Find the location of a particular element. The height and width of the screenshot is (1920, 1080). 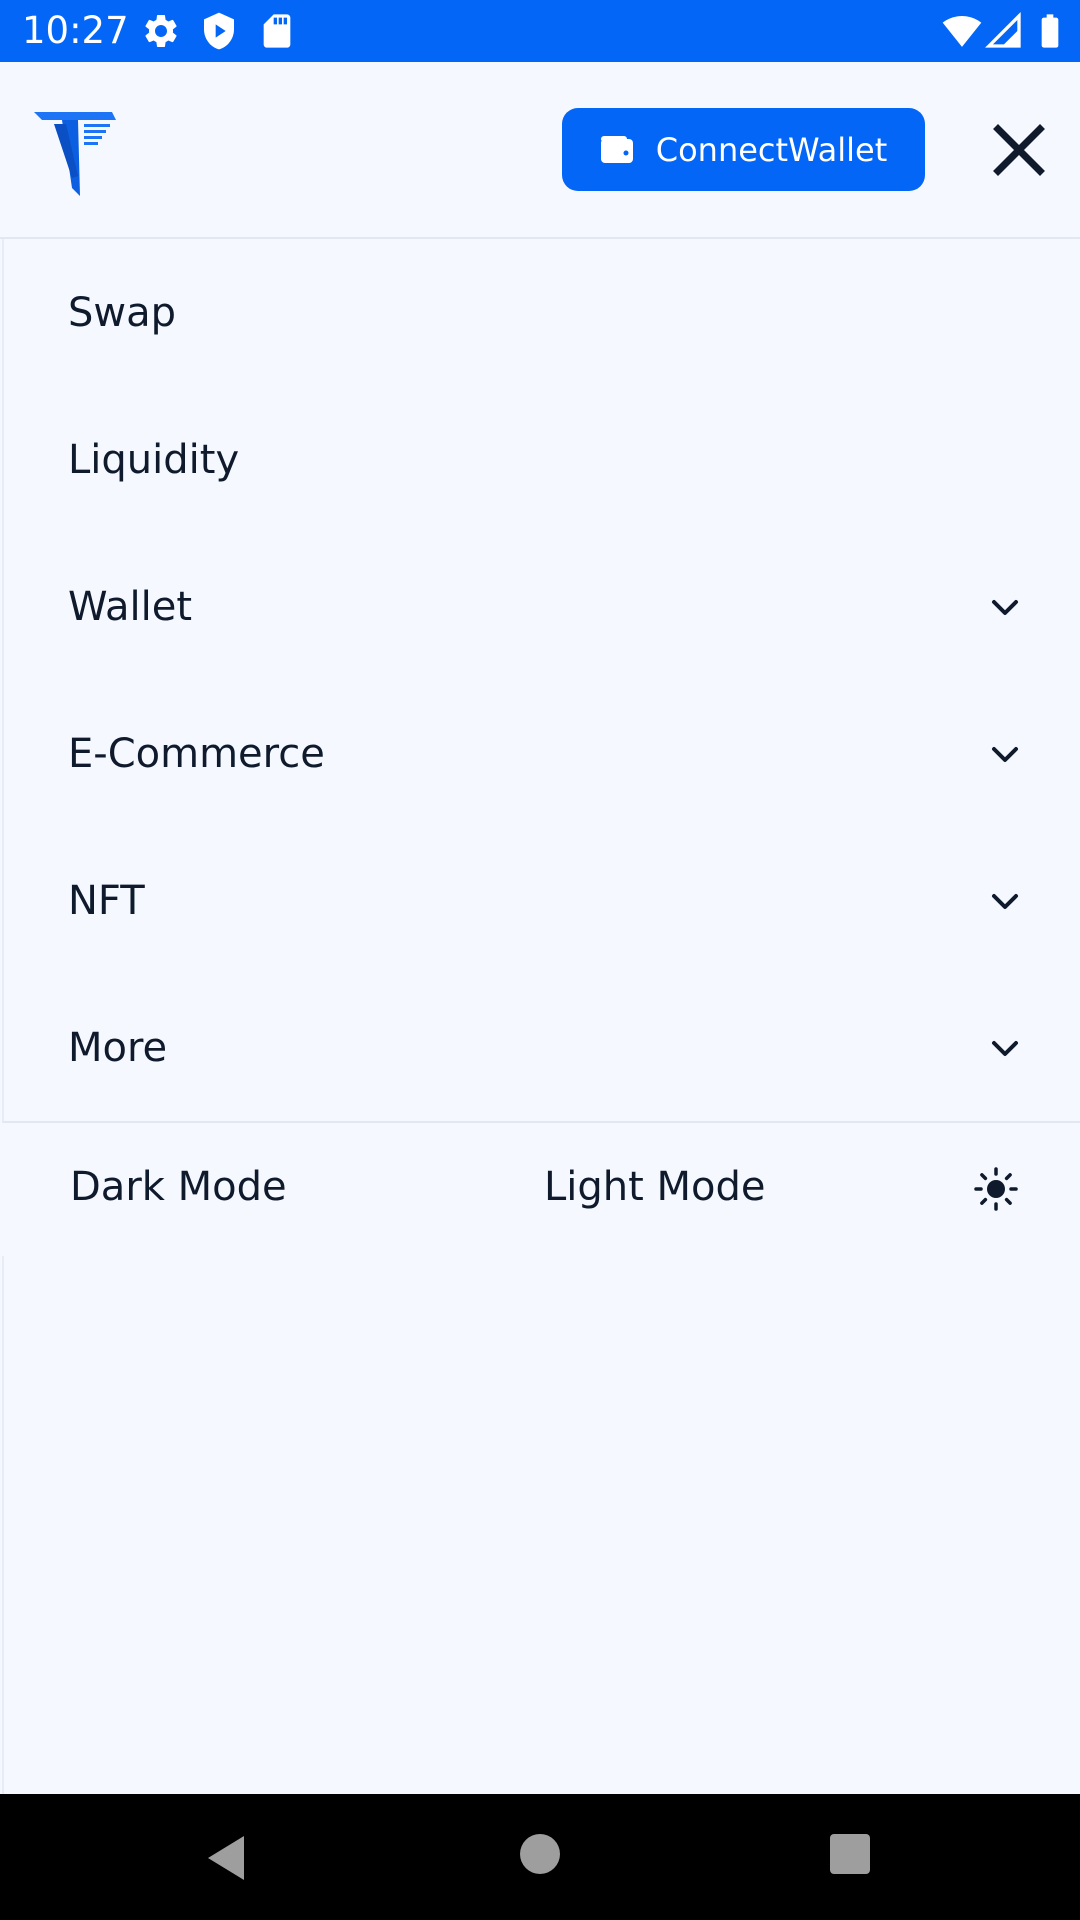

sun-icon is located at coordinates (996, 1189).